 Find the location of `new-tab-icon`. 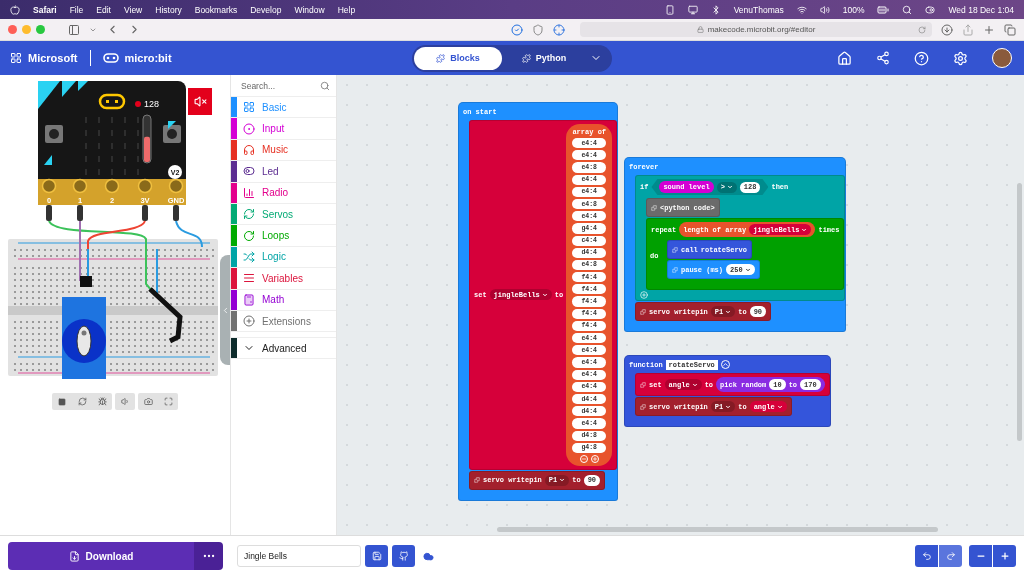

new-tab-icon is located at coordinates (989, 29).